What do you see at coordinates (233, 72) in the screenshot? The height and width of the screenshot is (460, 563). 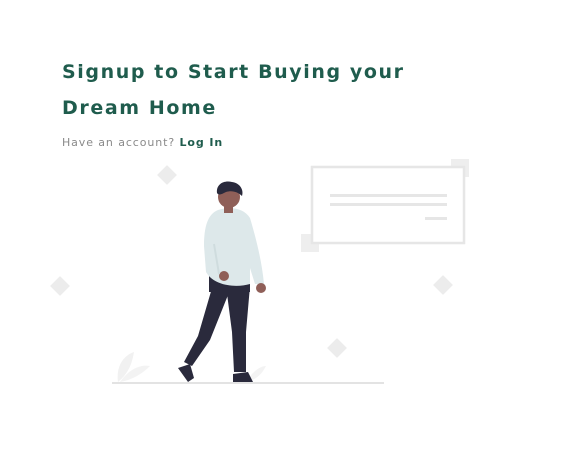 I see `heading-line-1: Signup to Start Buying your` at bounding box center [233, 72].